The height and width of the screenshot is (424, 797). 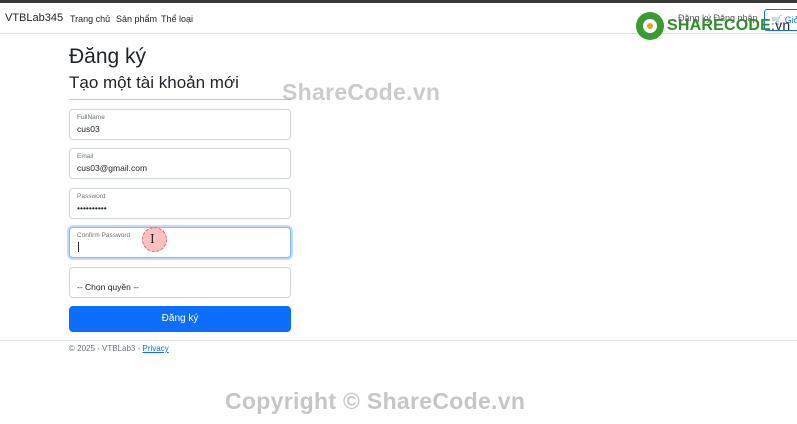 I want to click on sharecode-logo: SHARECODE.vn, so click(x=713, y=26).